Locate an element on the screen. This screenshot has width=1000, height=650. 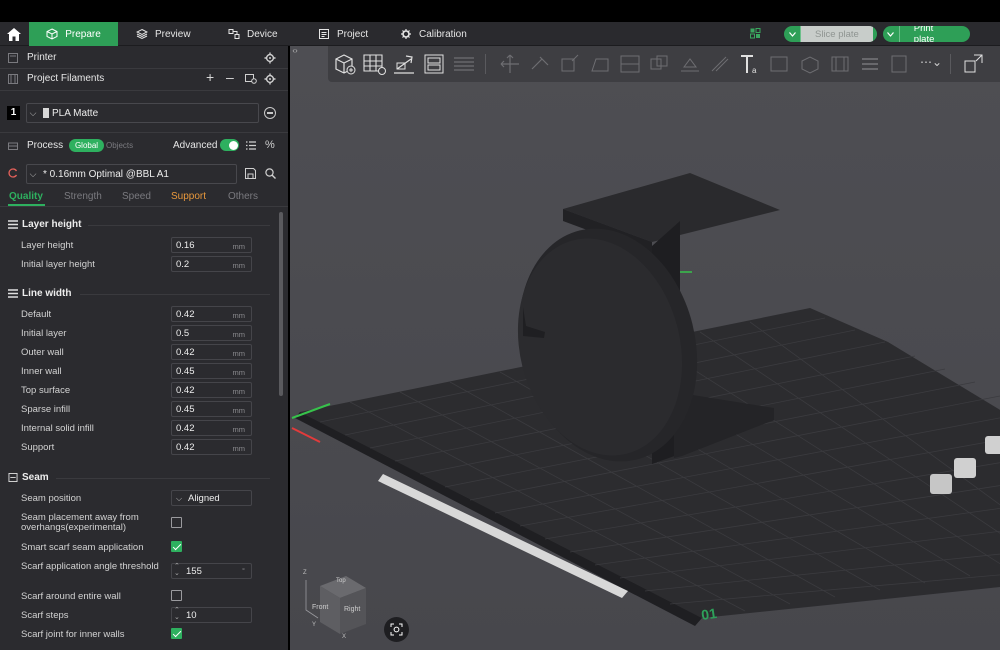
default-width-input: 0.42 mm is located at coordinates (211, 314).